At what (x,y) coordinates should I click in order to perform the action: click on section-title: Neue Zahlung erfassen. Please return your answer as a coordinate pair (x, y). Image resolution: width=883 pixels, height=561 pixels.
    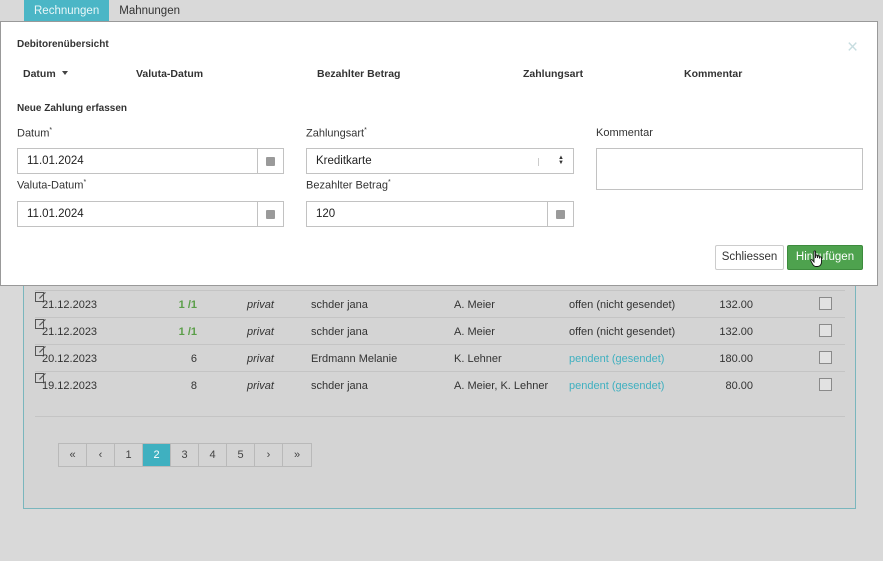
    Looking at the image, I should click on (72, 108).